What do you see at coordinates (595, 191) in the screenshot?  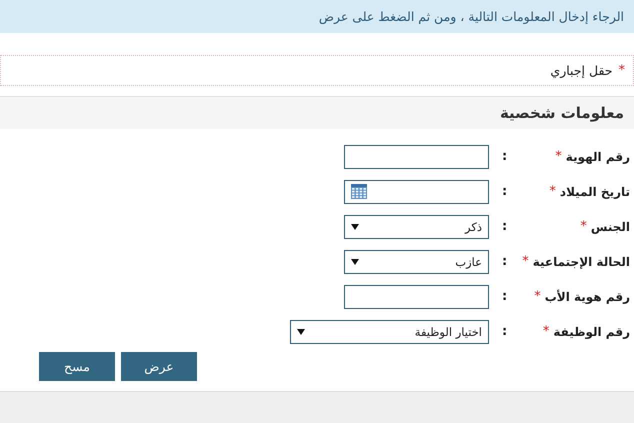 I see `field-label: تاريخ الميلاد` at bounding box center [595, 191].